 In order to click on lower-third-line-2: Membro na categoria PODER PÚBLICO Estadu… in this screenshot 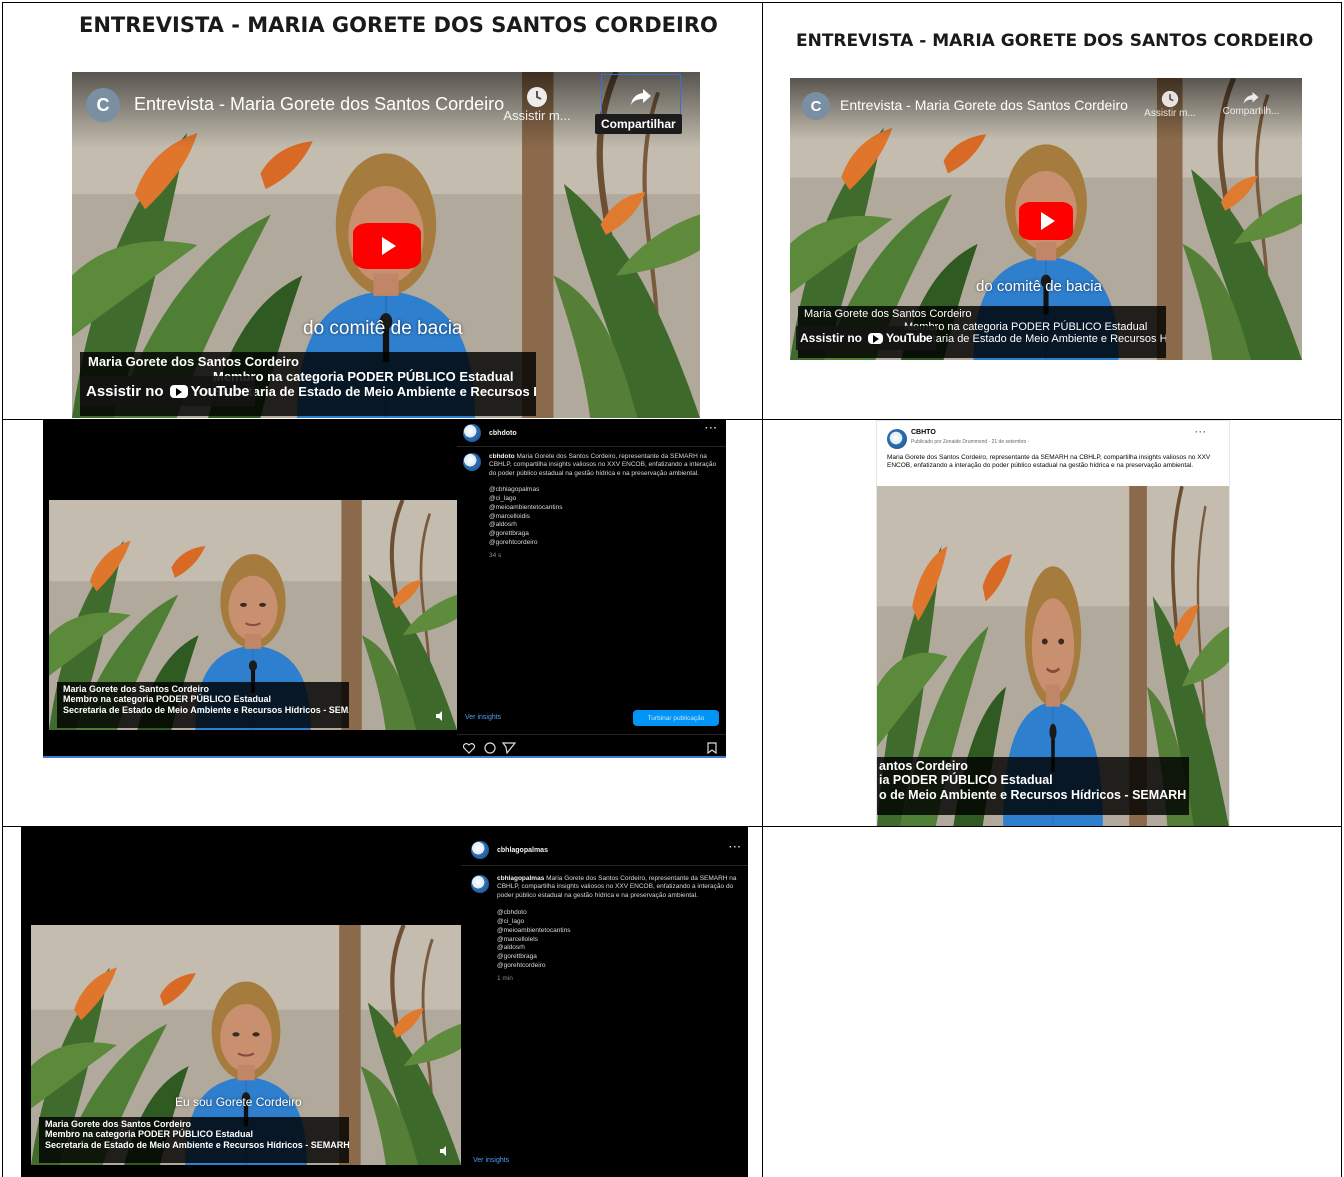, I will do `click(167, 699)`.